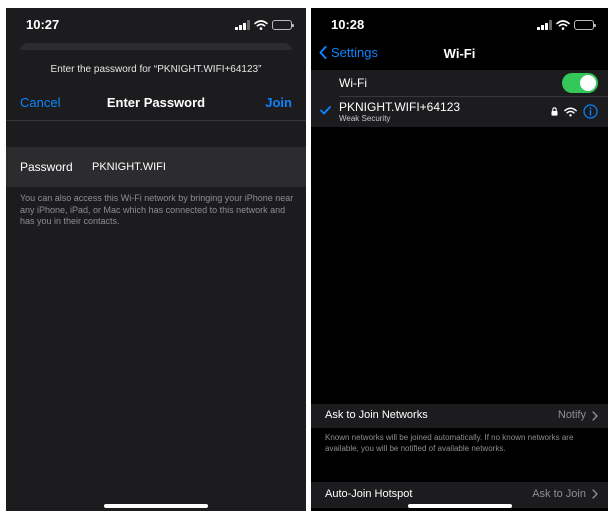 The width and height of the screenshot is (611, 511). I want to click on wifi-group: Wi-Fi PKNIGHT.WIFI+64123 Weak Security, so click(459, 98).